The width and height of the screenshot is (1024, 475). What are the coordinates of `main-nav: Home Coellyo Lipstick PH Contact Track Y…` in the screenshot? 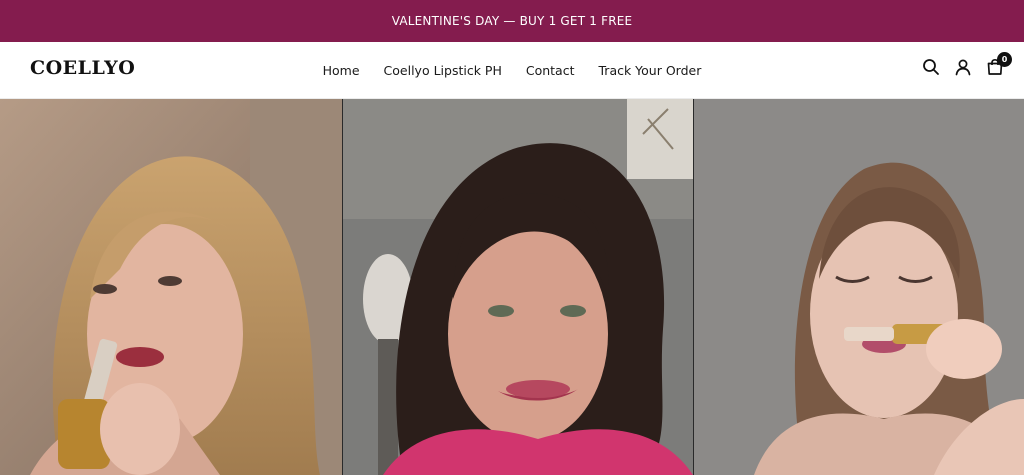 It's located at (512, 70).